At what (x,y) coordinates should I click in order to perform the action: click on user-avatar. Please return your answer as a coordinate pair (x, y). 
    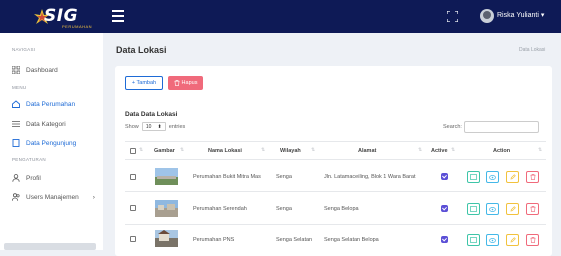
    Looking at the image, I should click on (487, 16).